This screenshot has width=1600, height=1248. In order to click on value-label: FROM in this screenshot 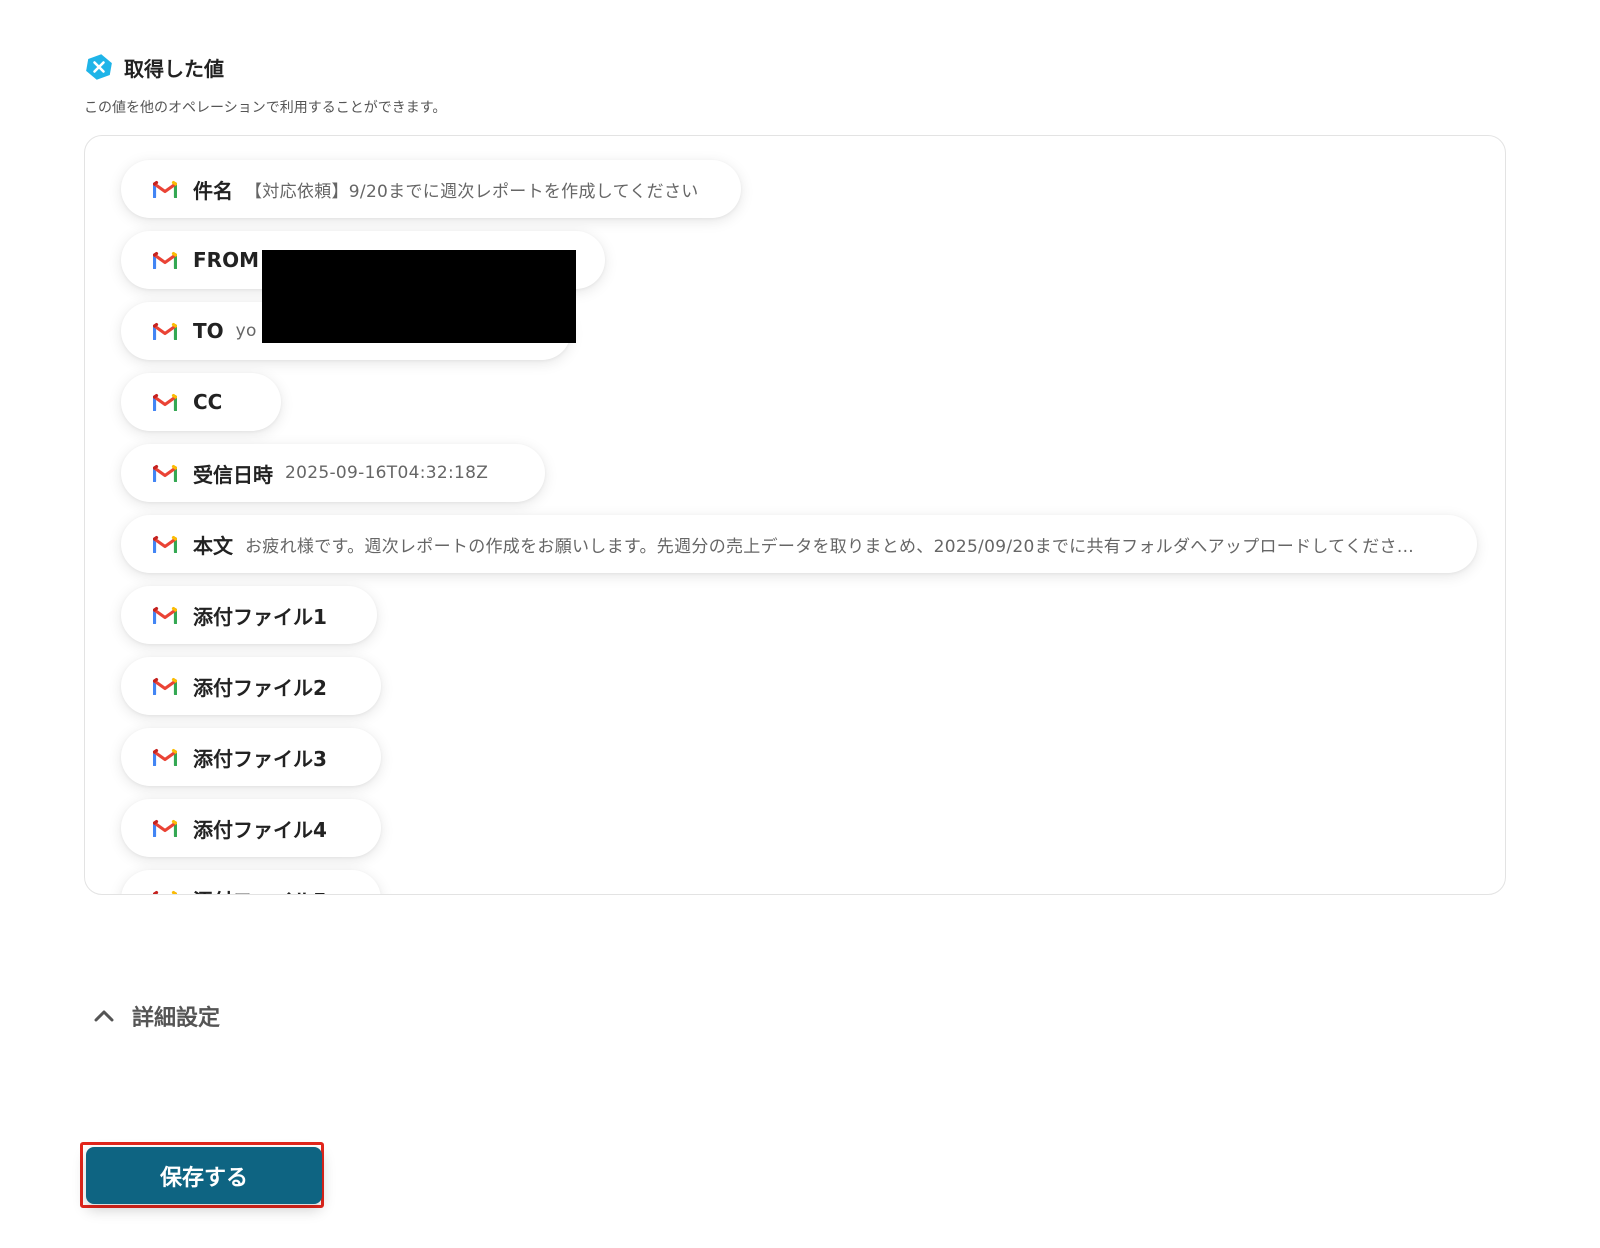, I will do `click(226, 260)`.